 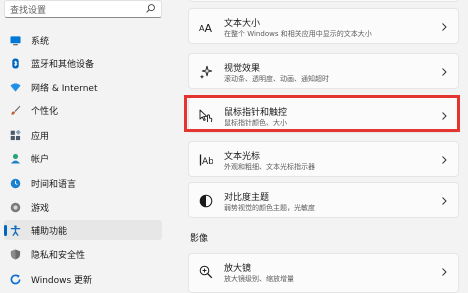 What do you see at coordinates (323, 159) in the screenshot?
I see `setting-card-text-cursor: Ab 文本光标 外观和粗细、文本光标指示器` at bounding box center [323, 159].